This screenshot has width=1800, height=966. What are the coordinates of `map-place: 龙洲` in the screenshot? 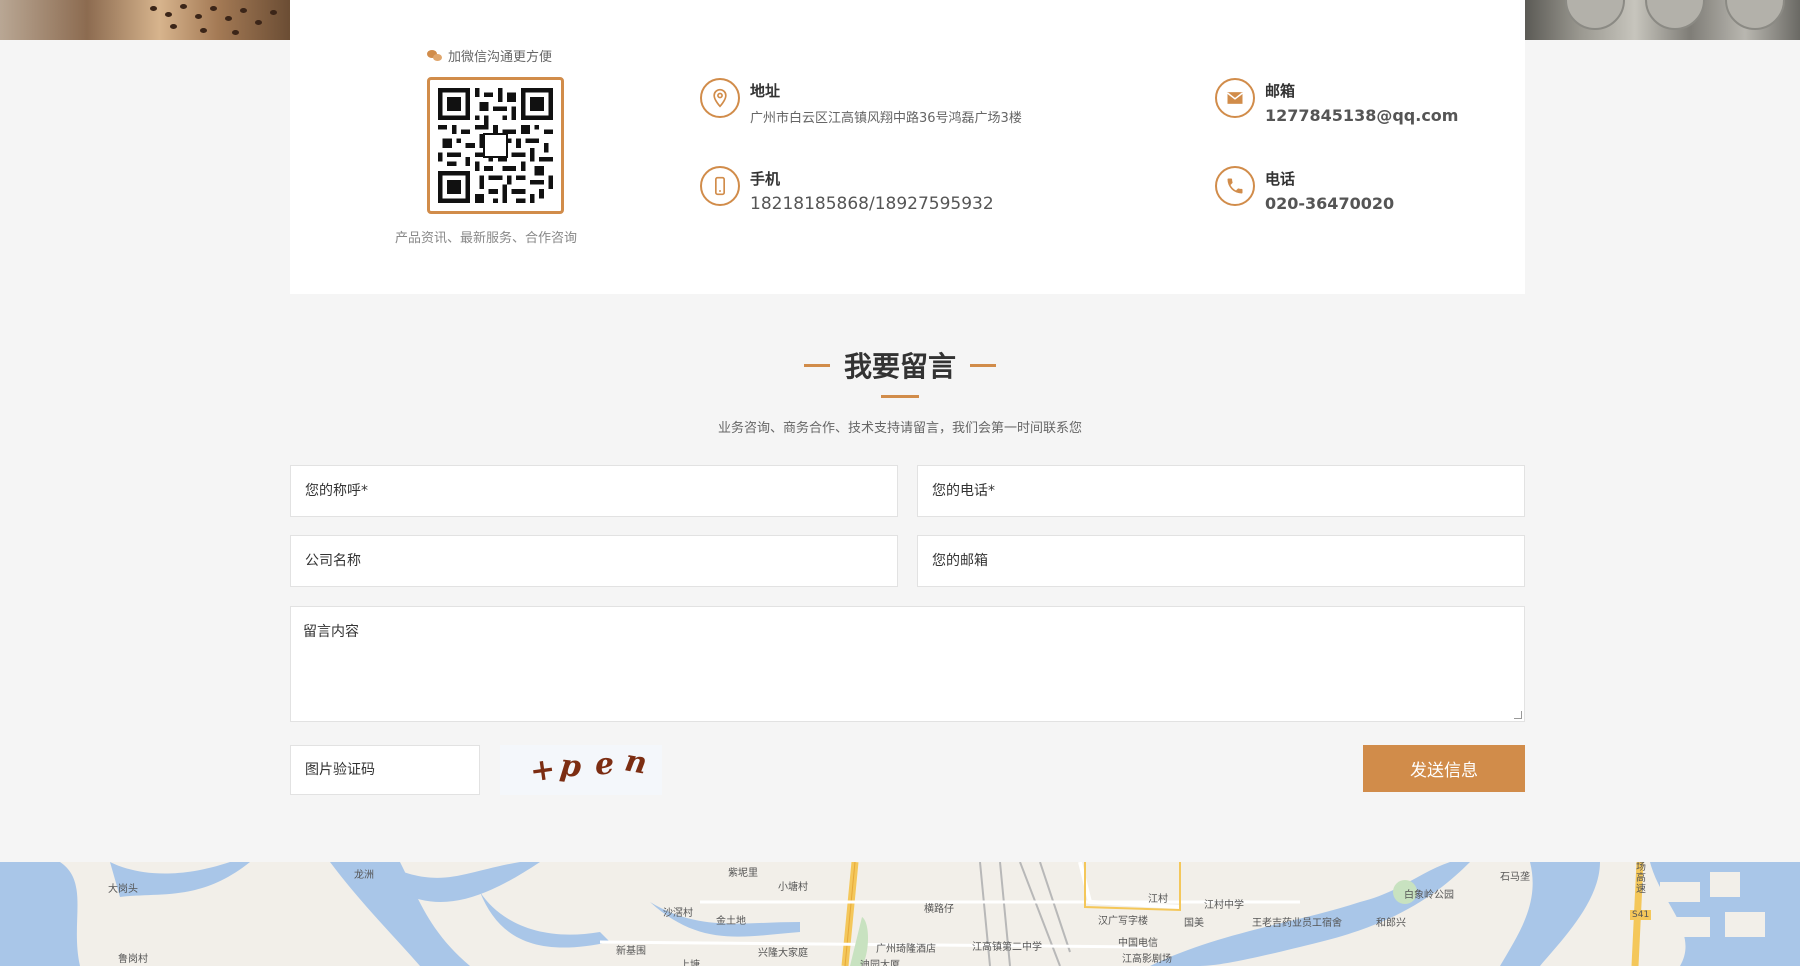 It's located at (364, 875).